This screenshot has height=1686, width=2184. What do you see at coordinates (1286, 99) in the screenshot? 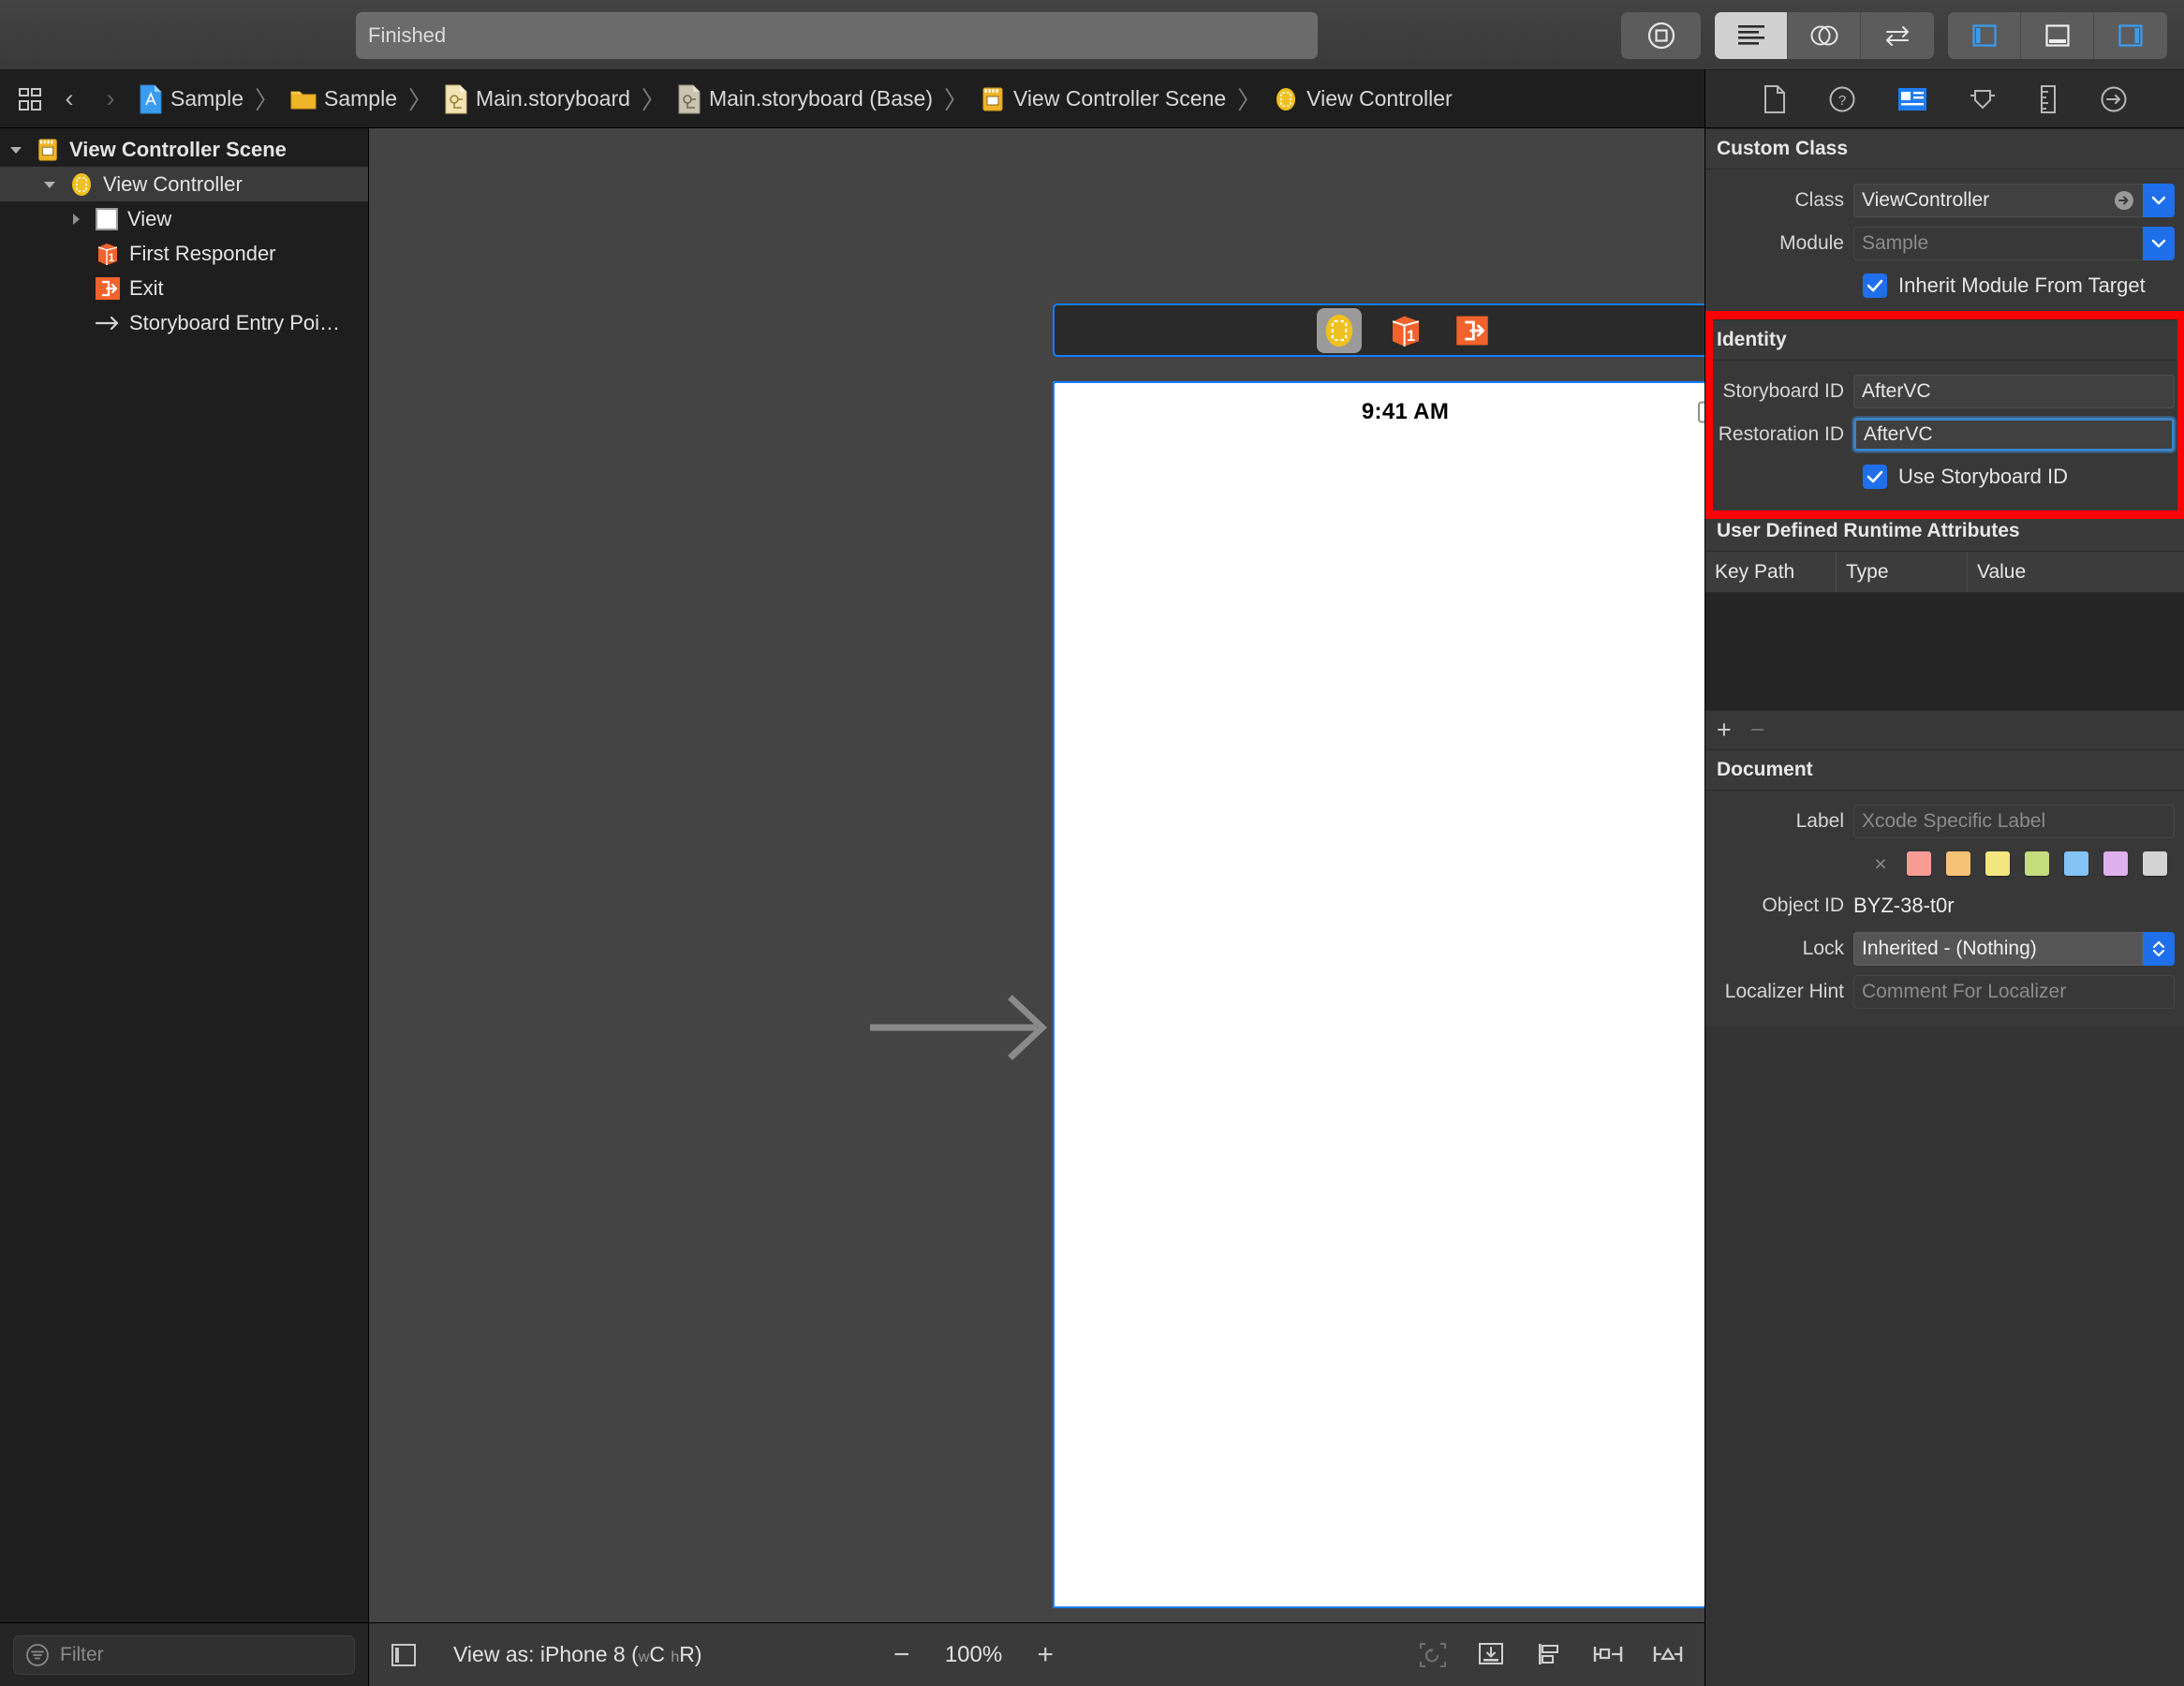
I see `view-controller-icon` at bounding box center [1286, 99].